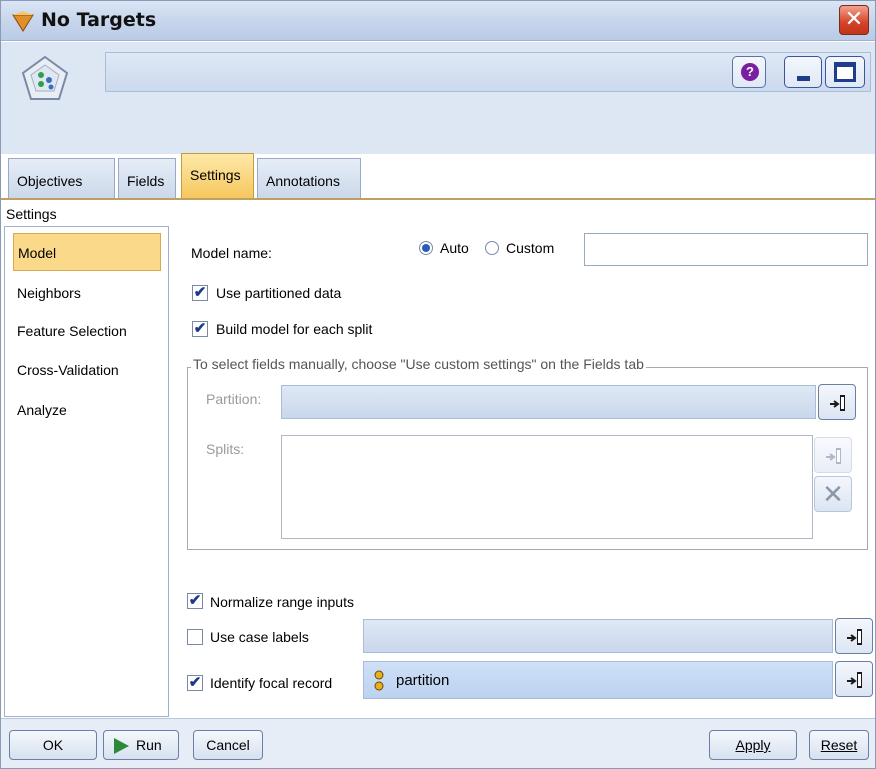  Describe the element at coordinates (426, 248) in the screenshot. I see `auto-radio` at that location.